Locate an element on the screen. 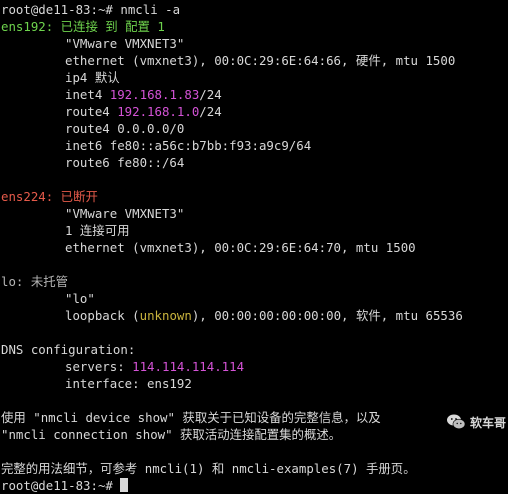  dns-interface: interface: ens192 is located at coordinates (128, 383).